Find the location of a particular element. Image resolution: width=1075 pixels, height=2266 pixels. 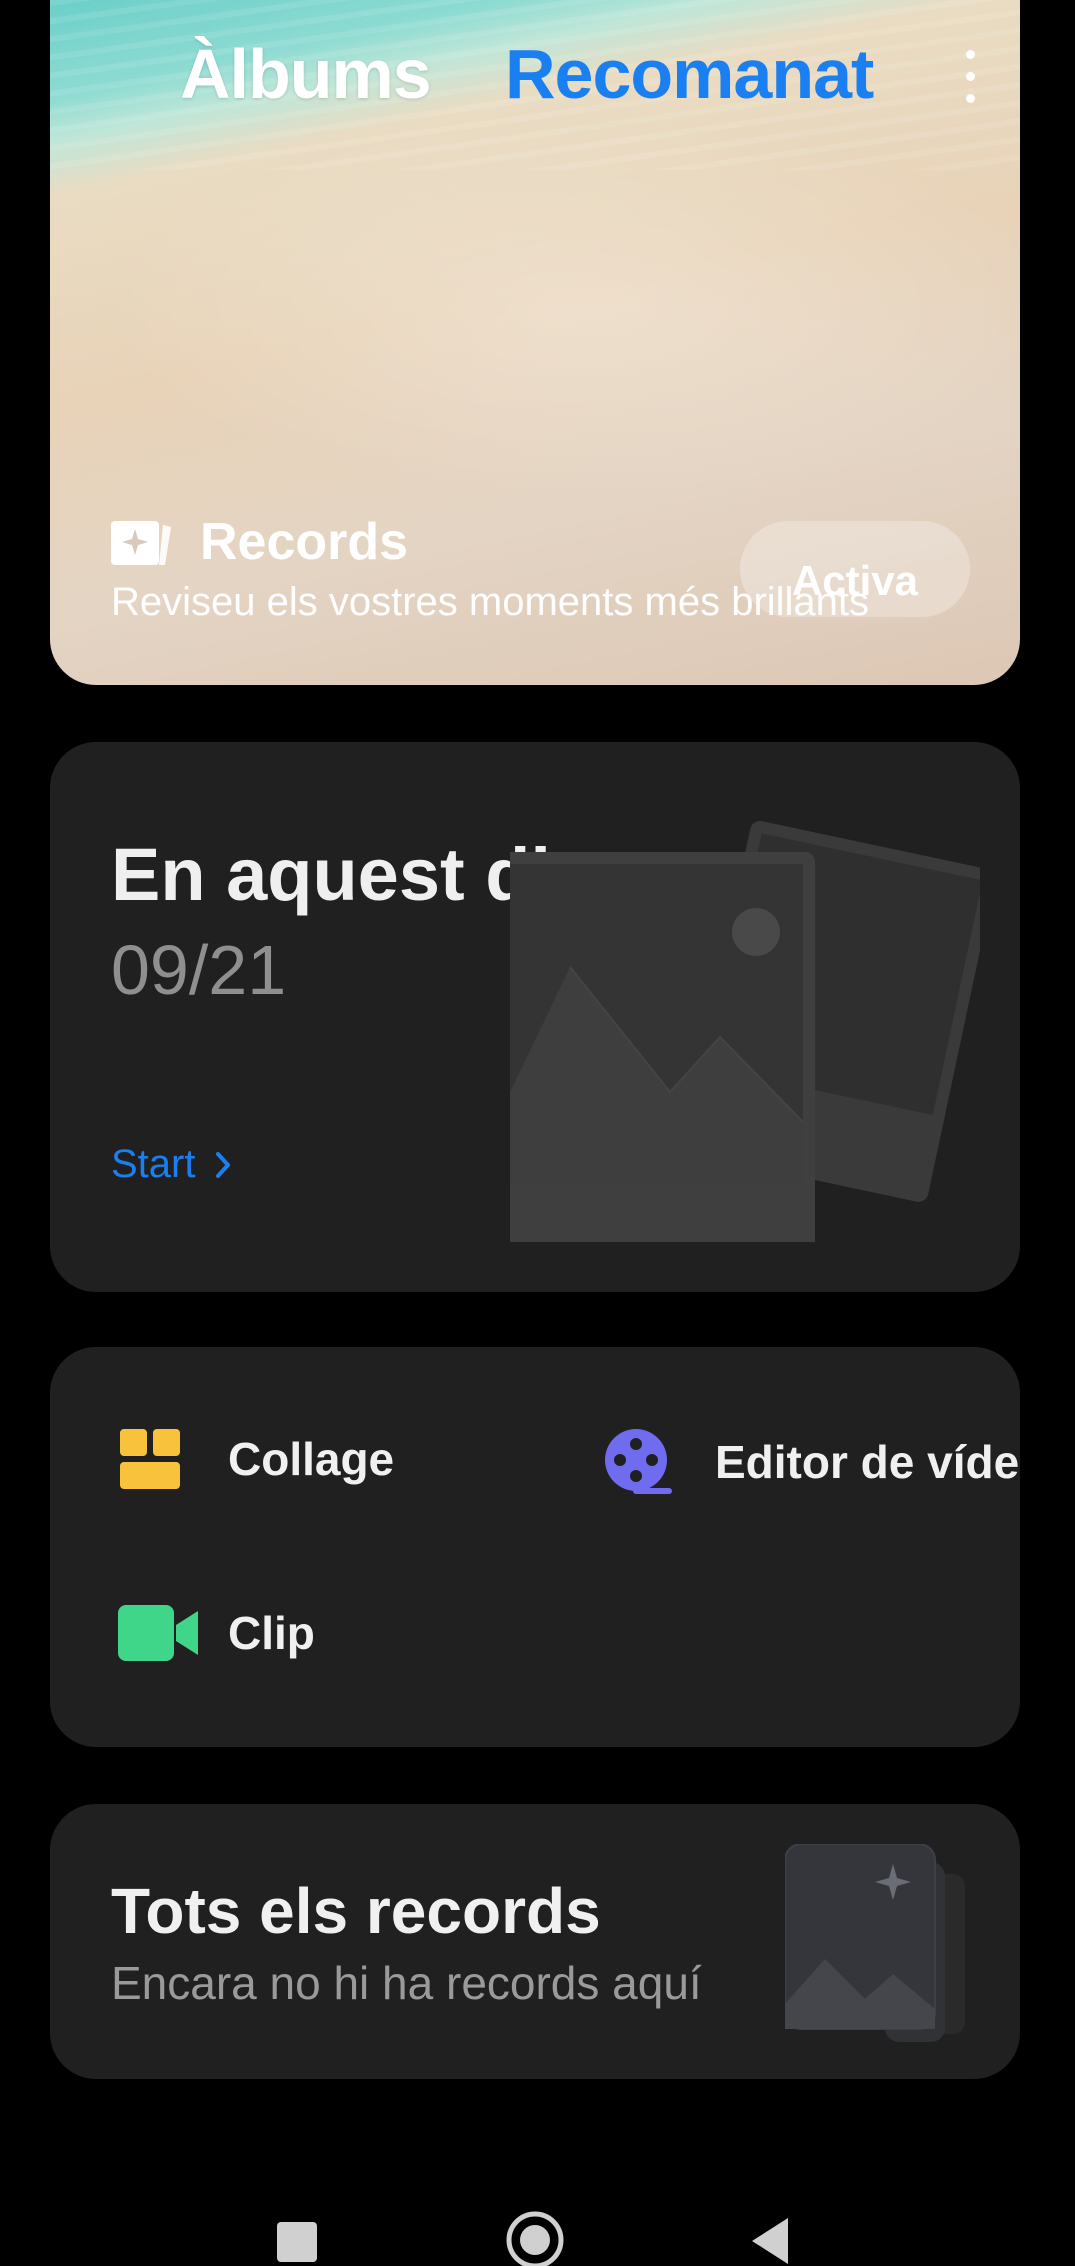

tool-collage-label: Collage is located at coordinates (311, 1459).